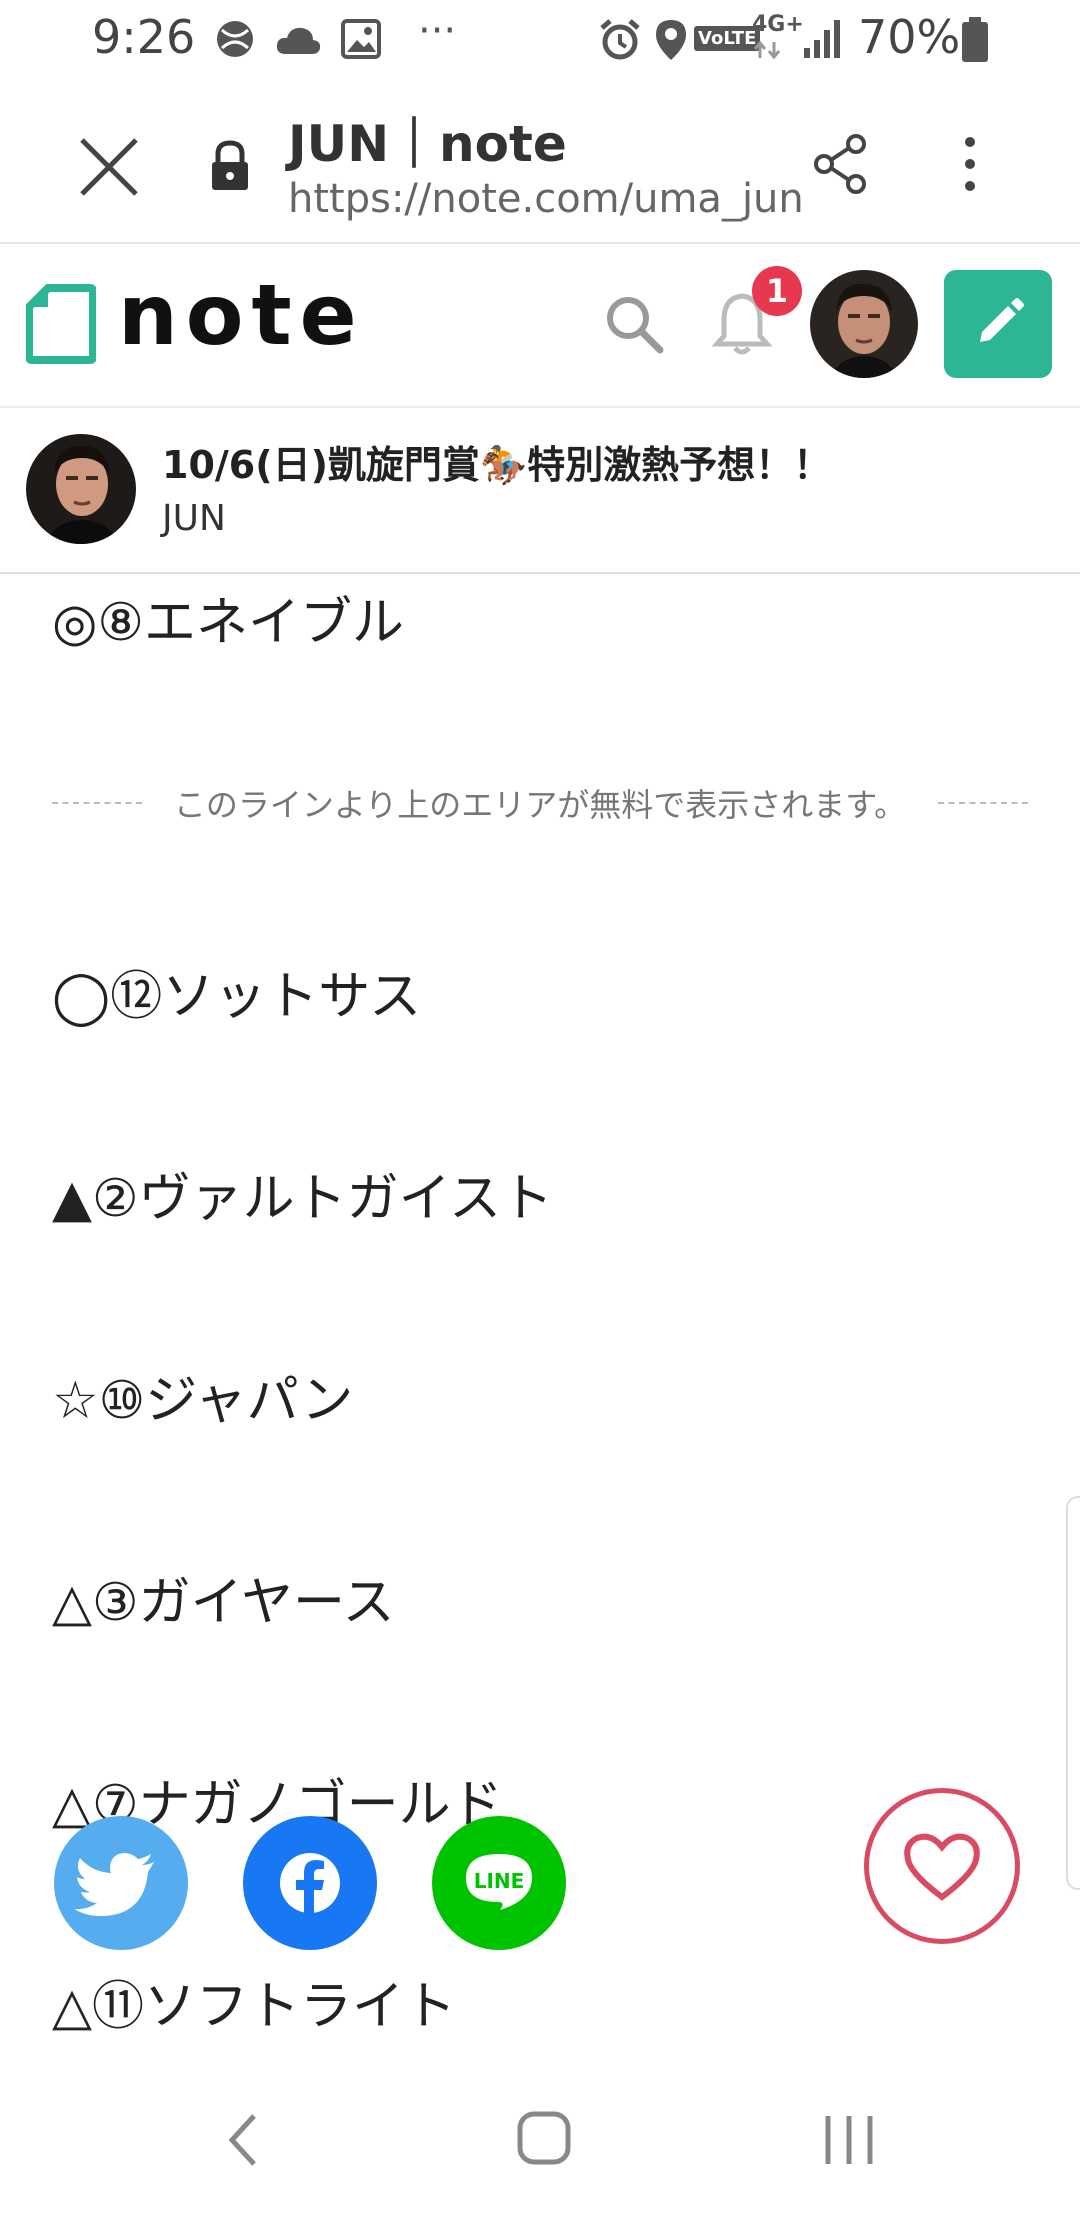 This screenshot has height=2220, width=1080. I want to click on facebook-share-button, so click(310, 1883).